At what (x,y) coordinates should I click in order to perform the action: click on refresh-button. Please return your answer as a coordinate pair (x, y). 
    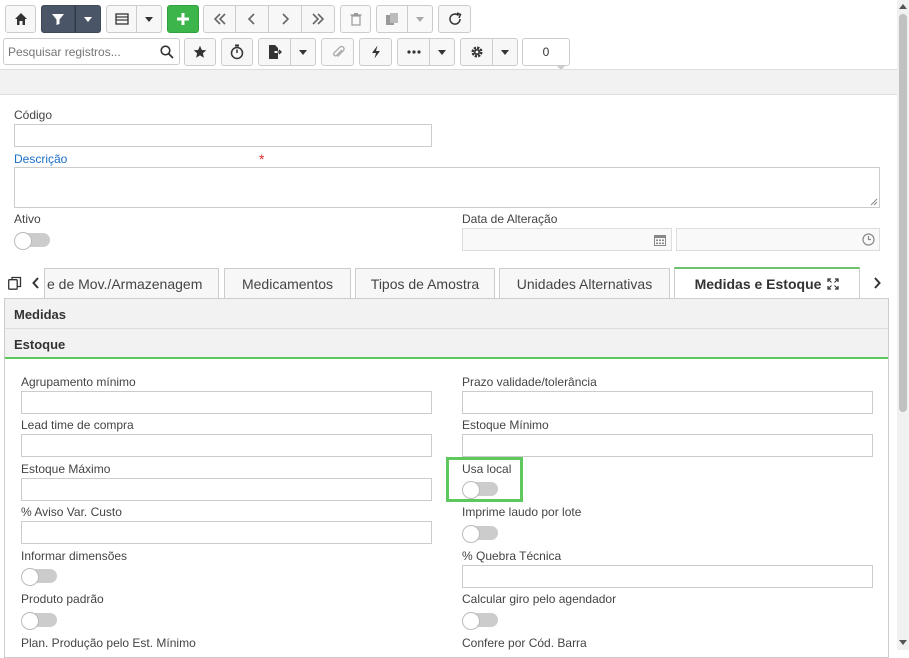
    Looking at the image, I should click on (454, 19).